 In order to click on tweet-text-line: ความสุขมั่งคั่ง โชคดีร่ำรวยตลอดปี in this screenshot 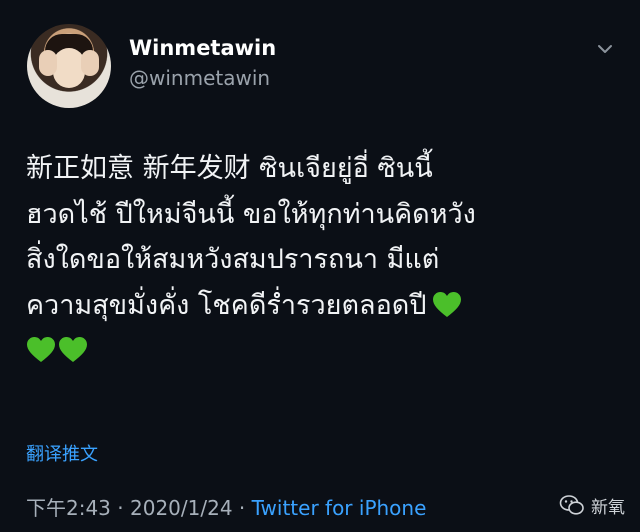, I will do `click(326, 306)`.